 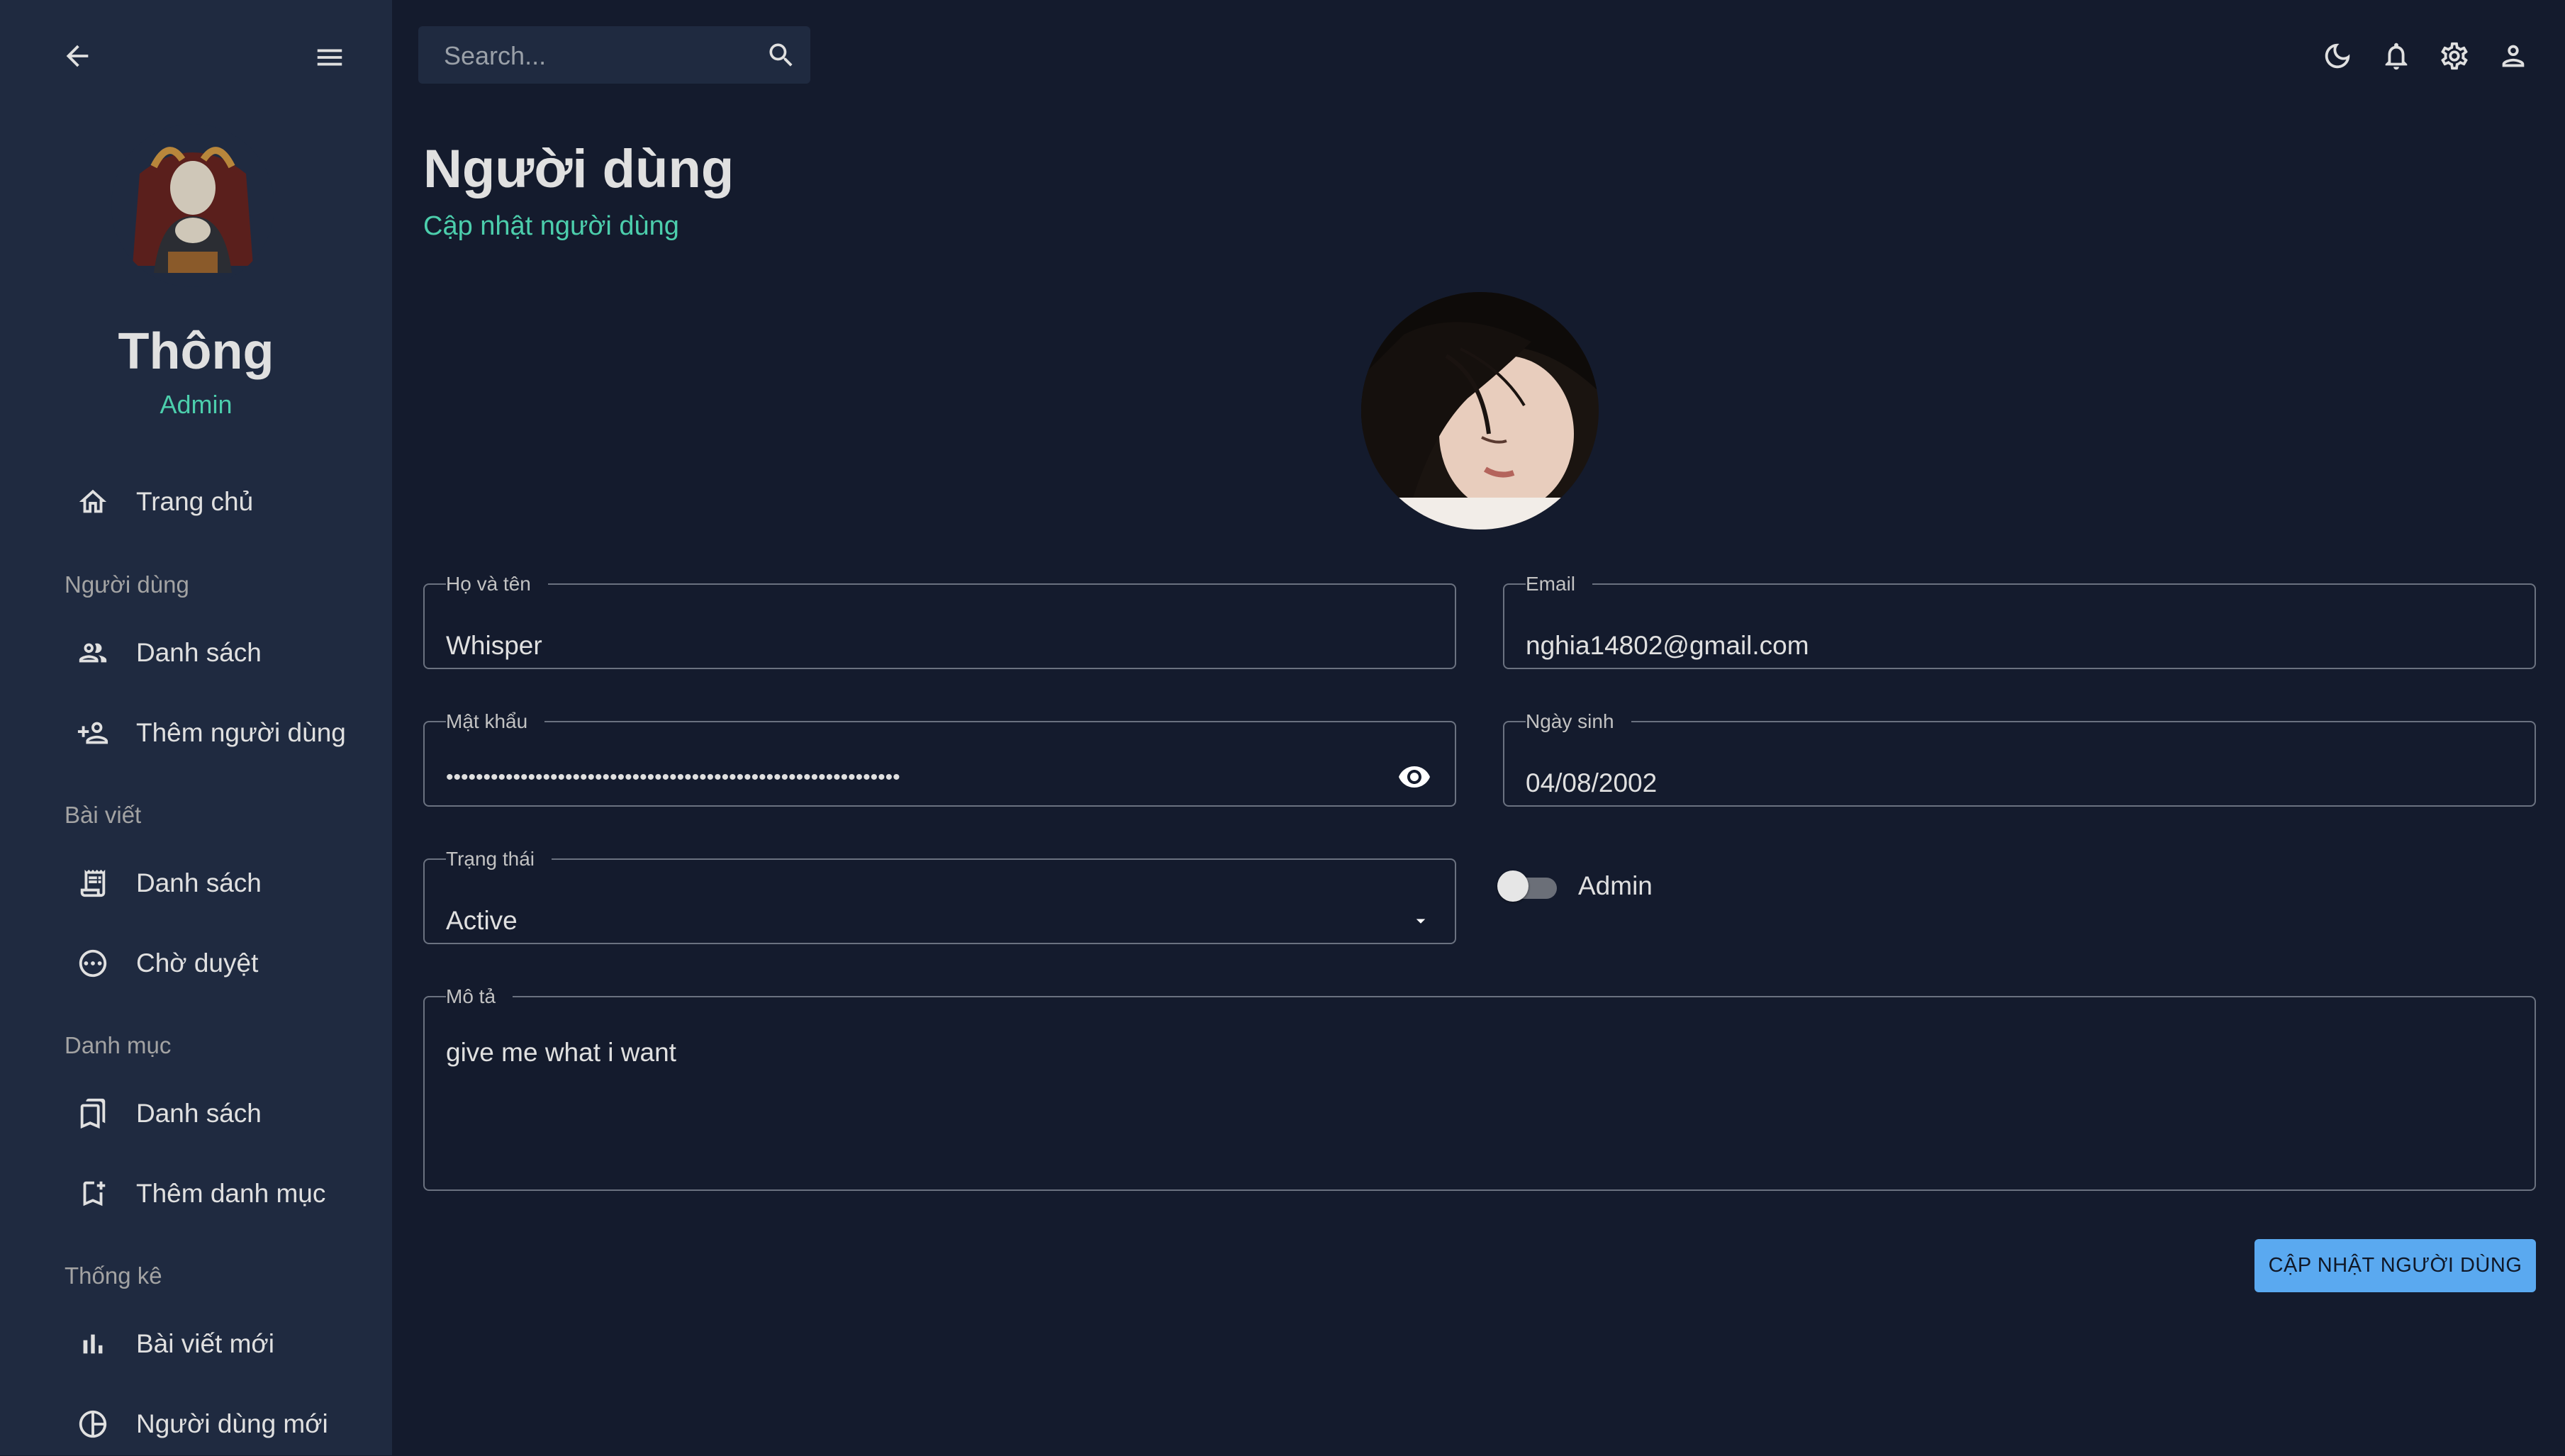 I want to click on admin-toggle-thumb, so click(x=1513, y=886).